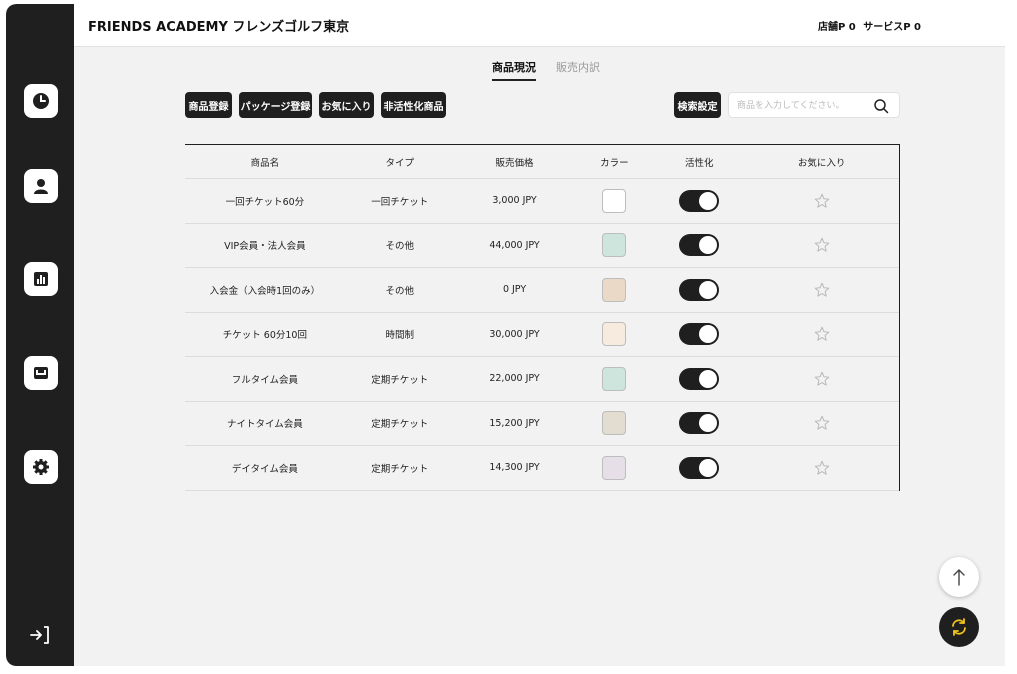 This screenshot has width=1017, height=674. What do you see at coordinates (514, 290) in the screenshot?
I see `product-price: 0 JPY` at bounding box center [514, 290].